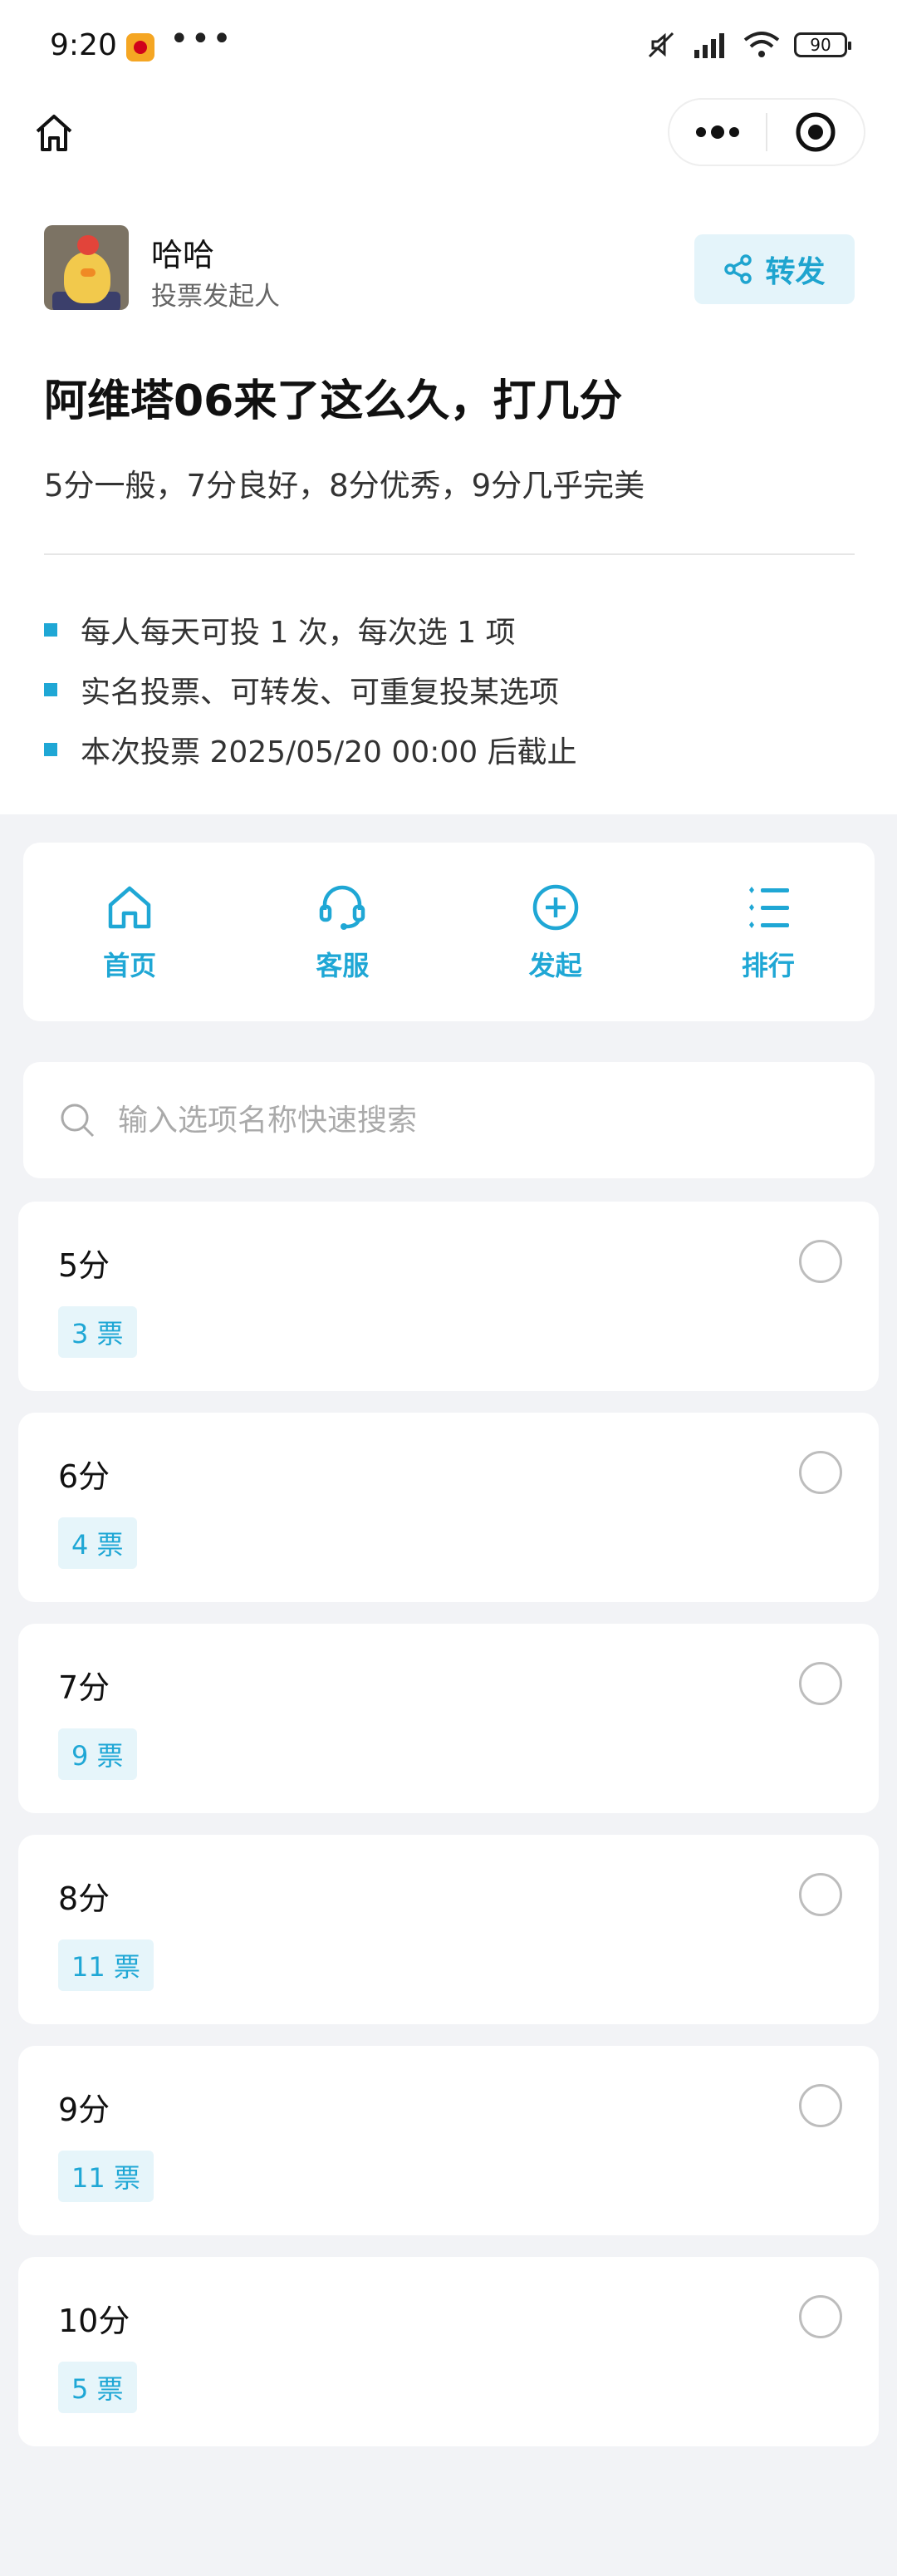 The image size is (897, 2576). What do you see at coordinates (88, 245) in the screenshot?
I see `avatar-comb` at bounding box center [88, 245].